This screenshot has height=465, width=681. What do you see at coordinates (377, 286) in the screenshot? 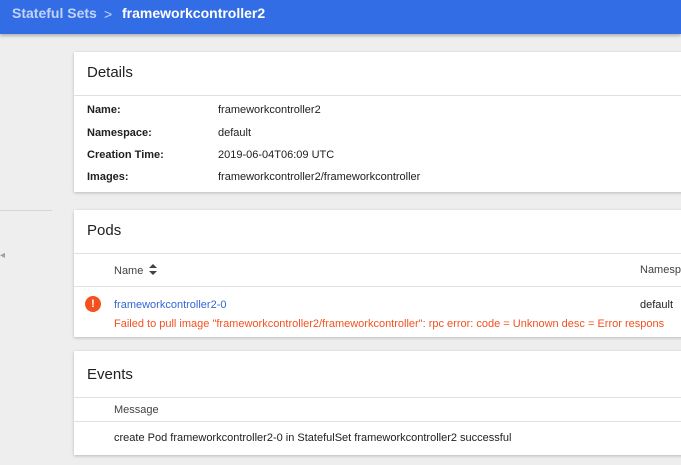
I see `pods-header-divider` at bounding box center [377, 286].